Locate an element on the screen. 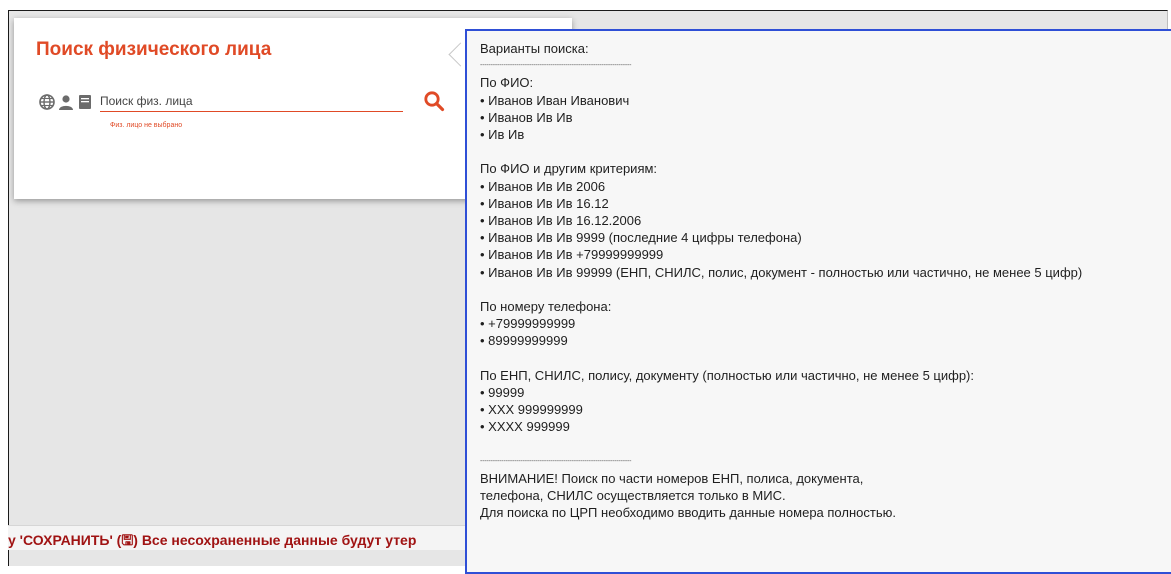 Image resolution: width=1171 pixels, height=574 pixels. tooltip-line: • Иванов Ив Ив 16.12.2006 is located at coordinates (561, 221).